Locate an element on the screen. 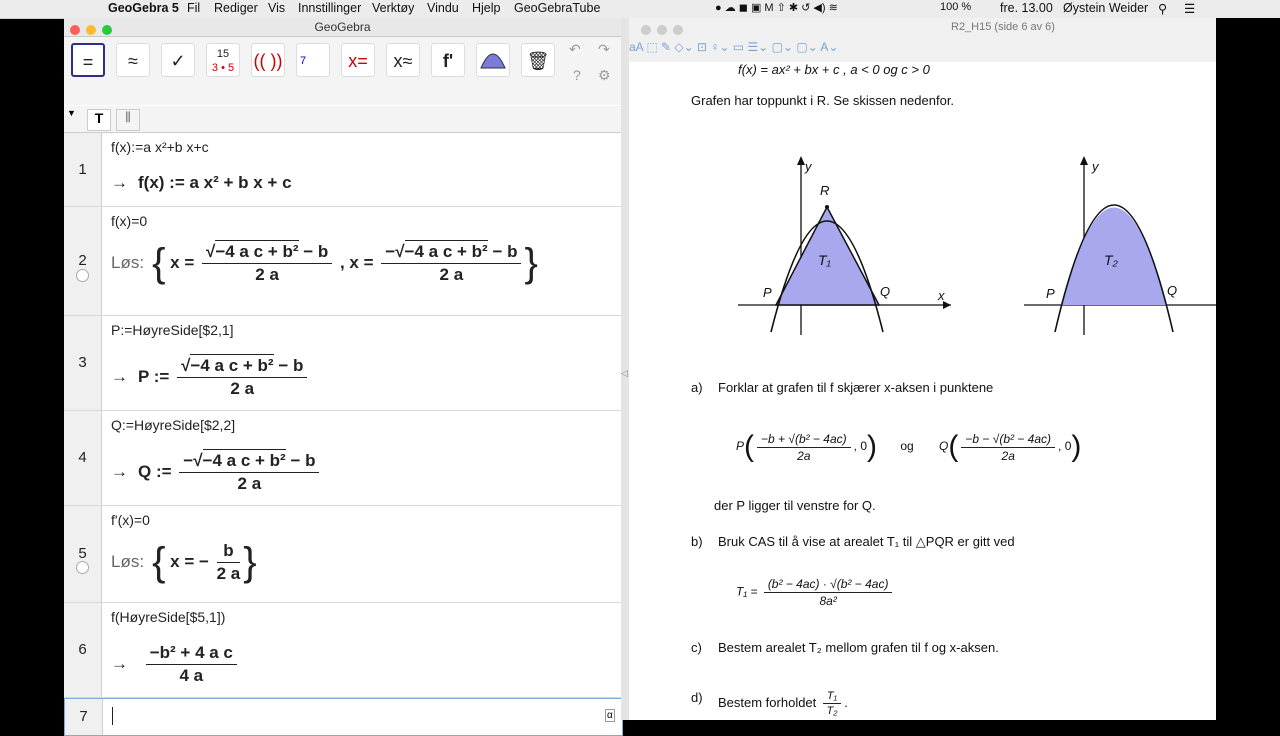  delete-tool: 🗑 is located at coordinates (538, 60).